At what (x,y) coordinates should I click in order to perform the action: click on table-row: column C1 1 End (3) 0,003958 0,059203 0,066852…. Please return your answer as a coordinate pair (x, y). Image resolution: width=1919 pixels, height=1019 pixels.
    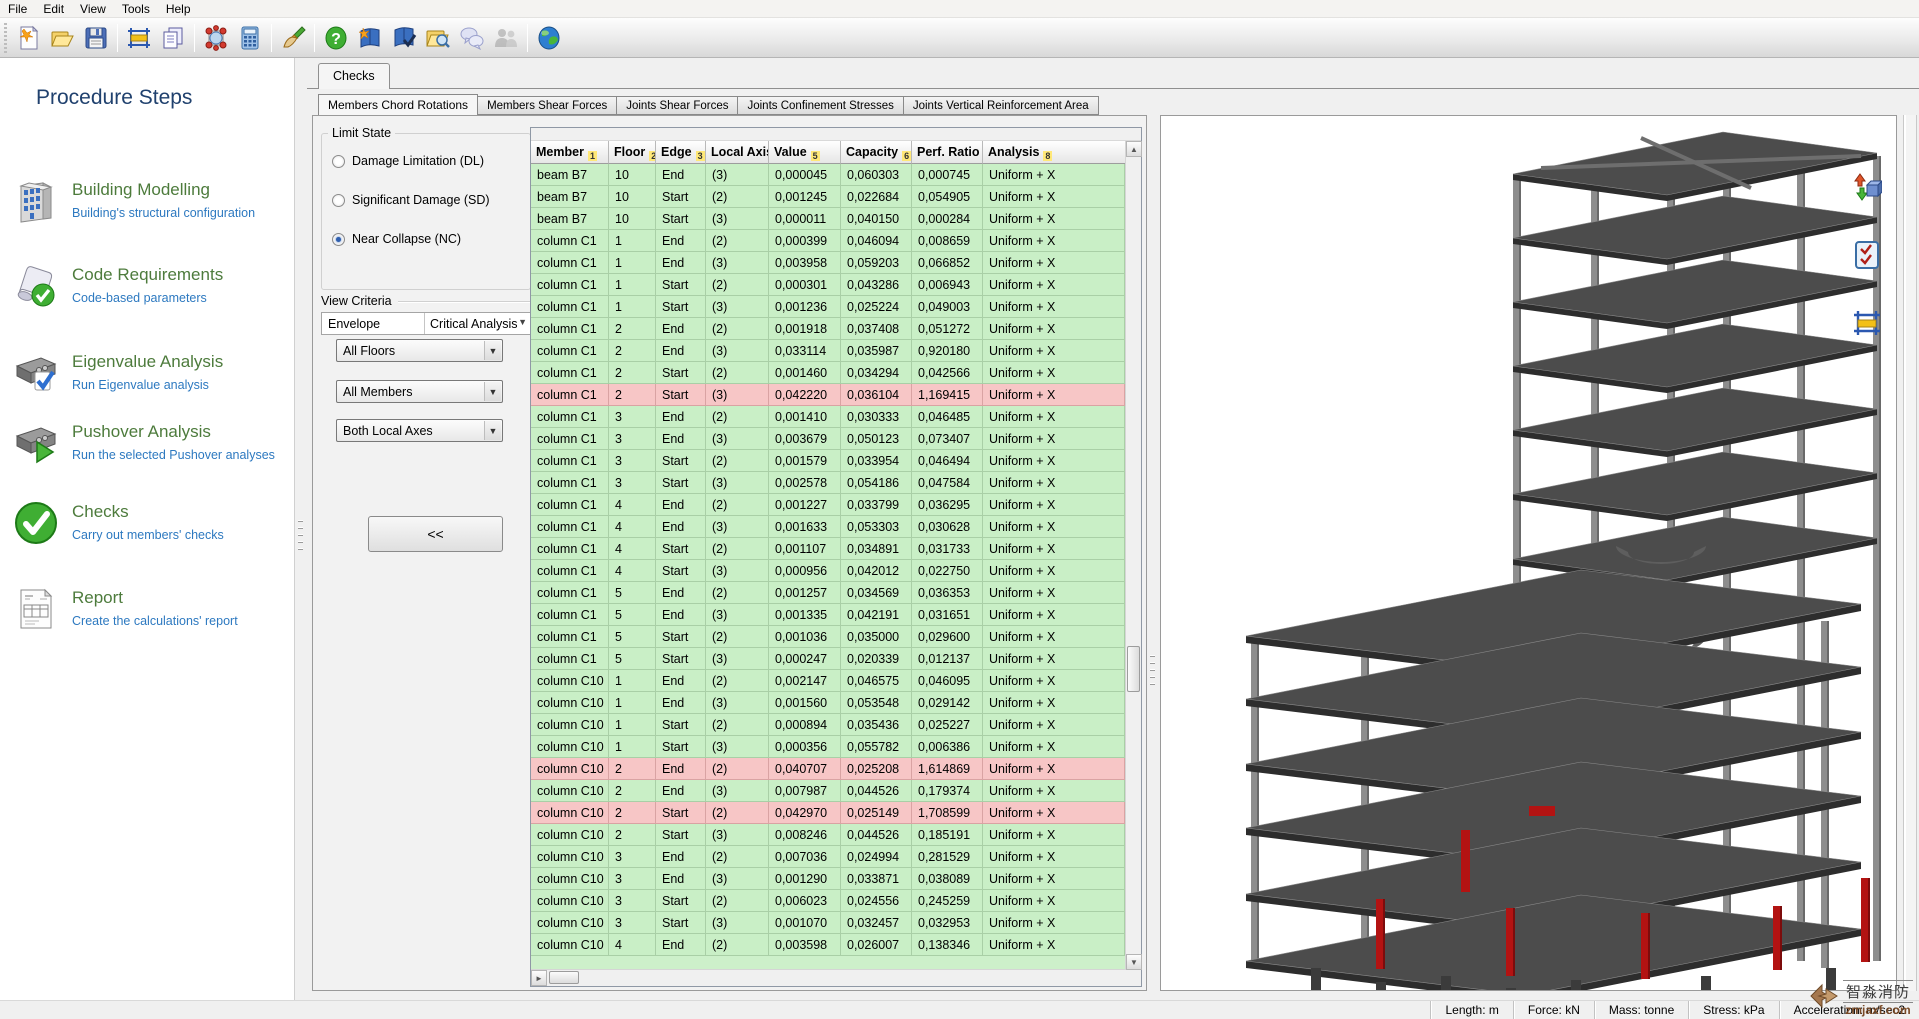
    Looking at the image, I should click on (828, 263).